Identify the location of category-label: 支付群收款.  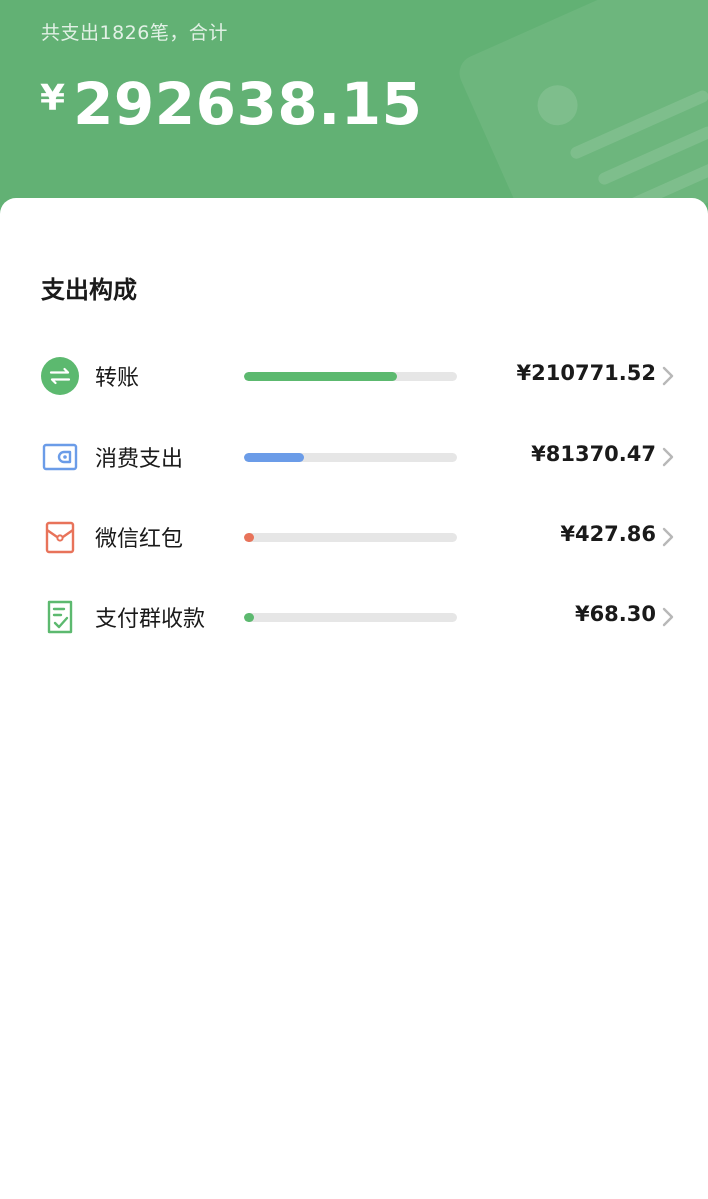
(150, 619).